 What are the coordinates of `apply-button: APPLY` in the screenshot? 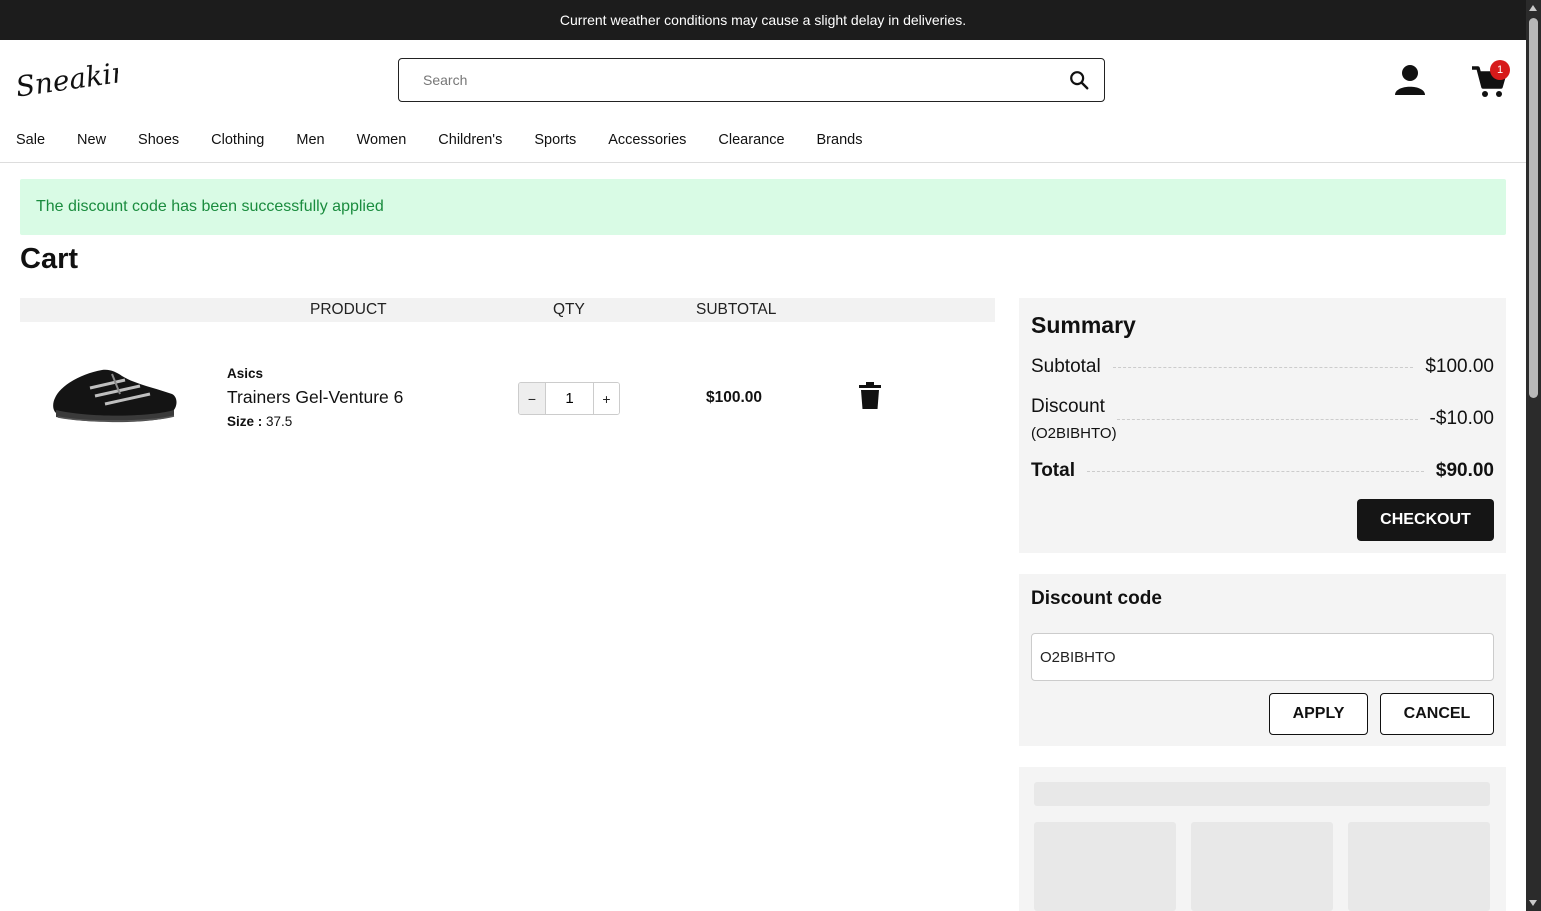 It's located at (1318, 714).